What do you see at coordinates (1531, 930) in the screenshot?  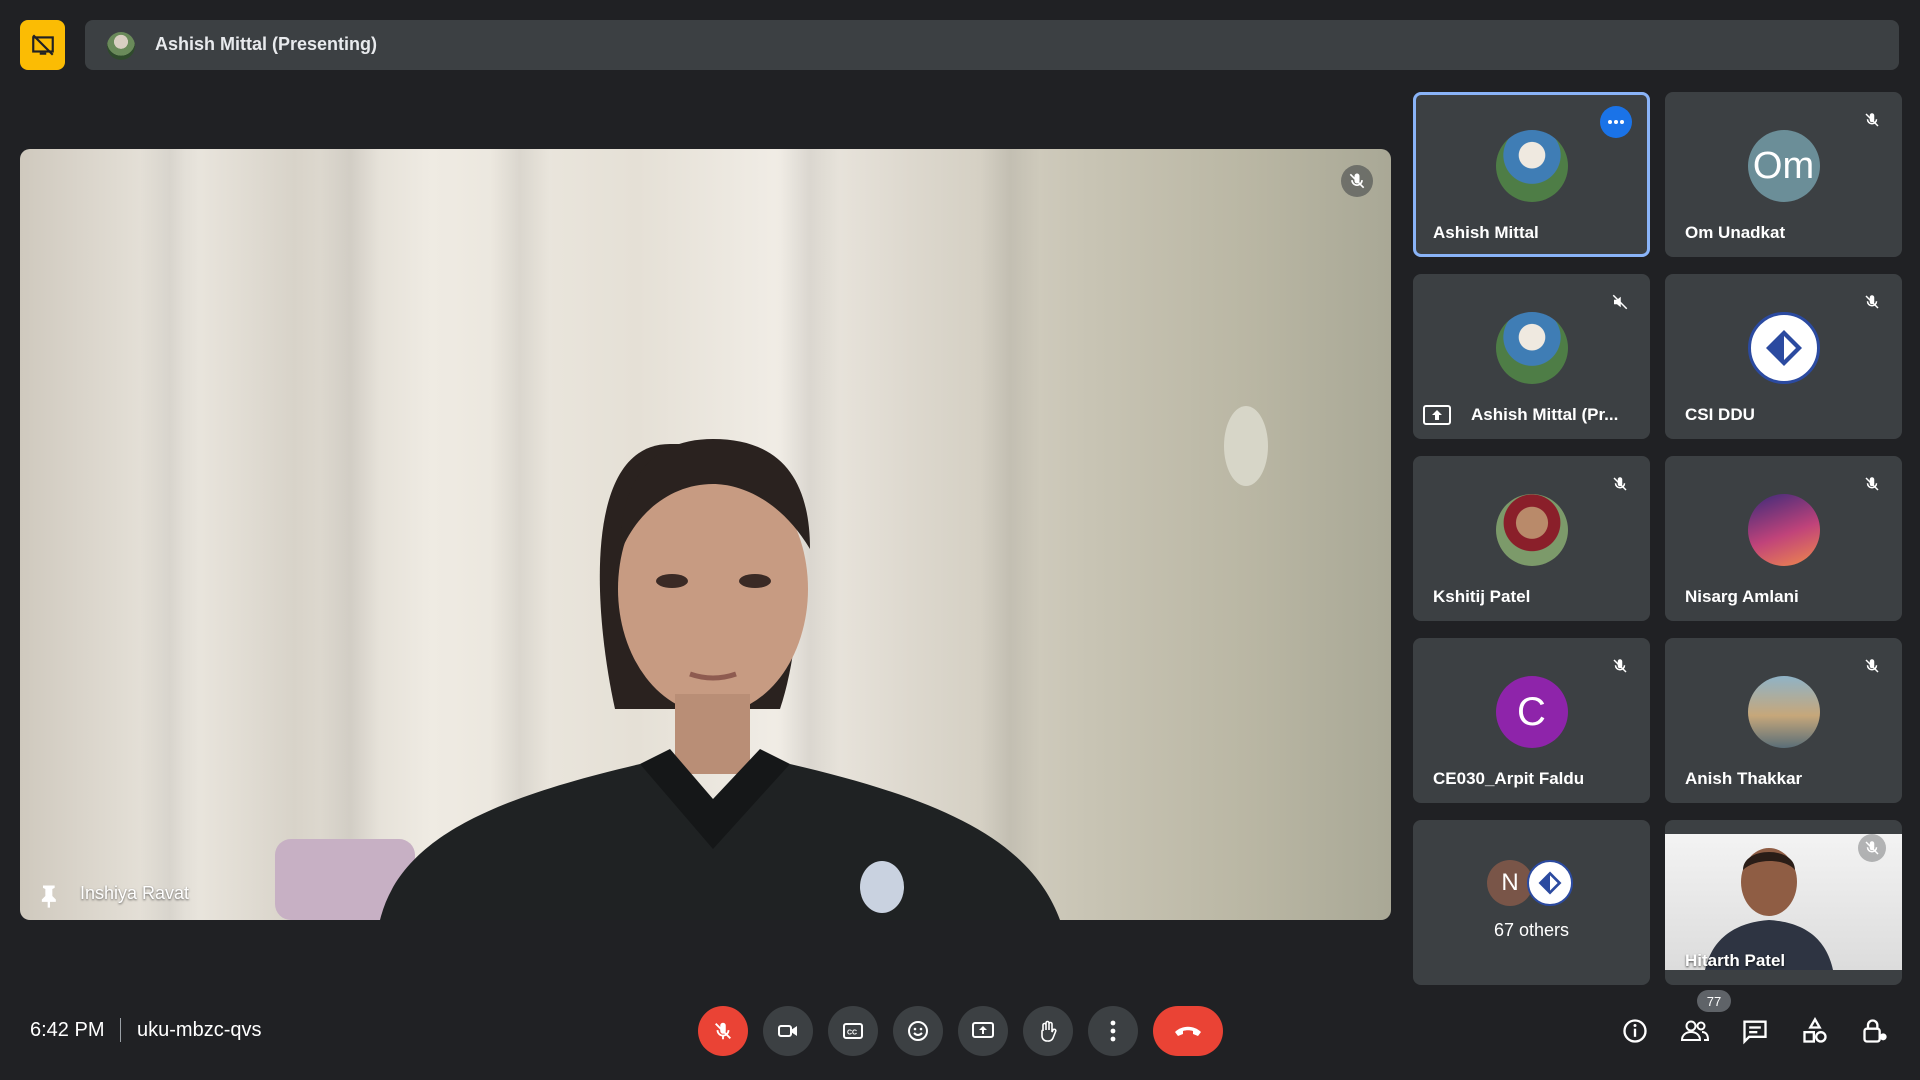 I see `others-count-label: 67 others` at bounding box center [1531, 930].